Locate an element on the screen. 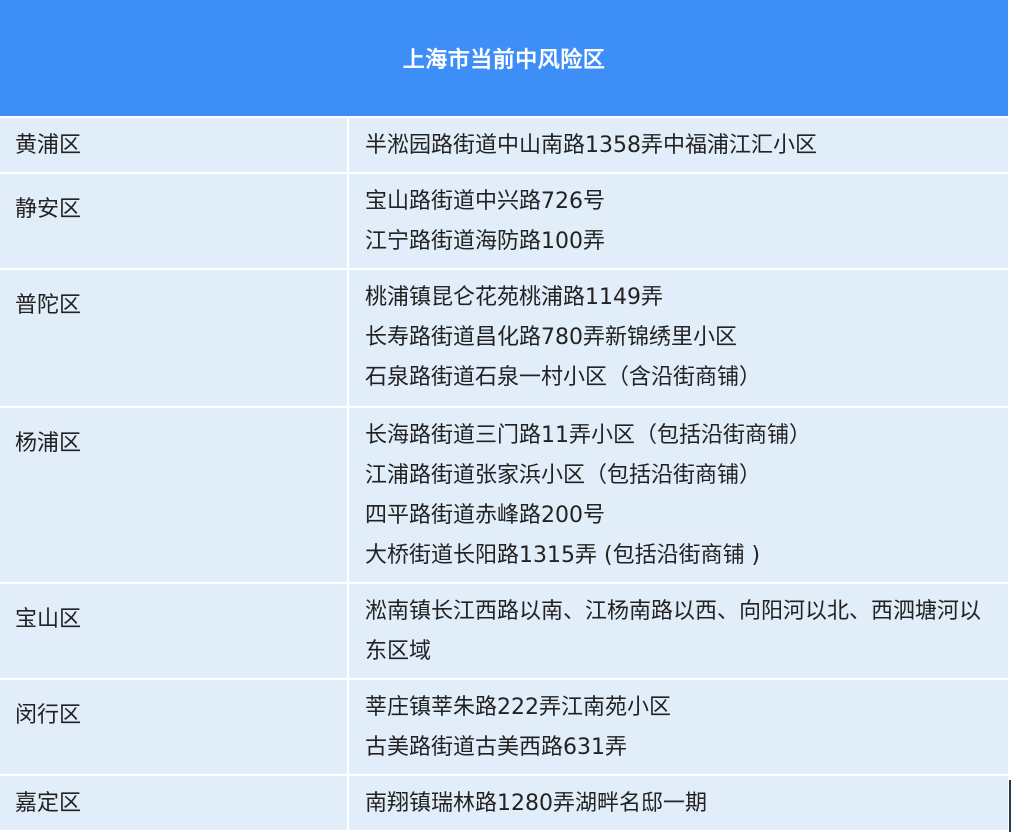  address-line: 大桥街道长阳路1315弄 (包括沿街商铺 ) is located at coordinates (563, 555).